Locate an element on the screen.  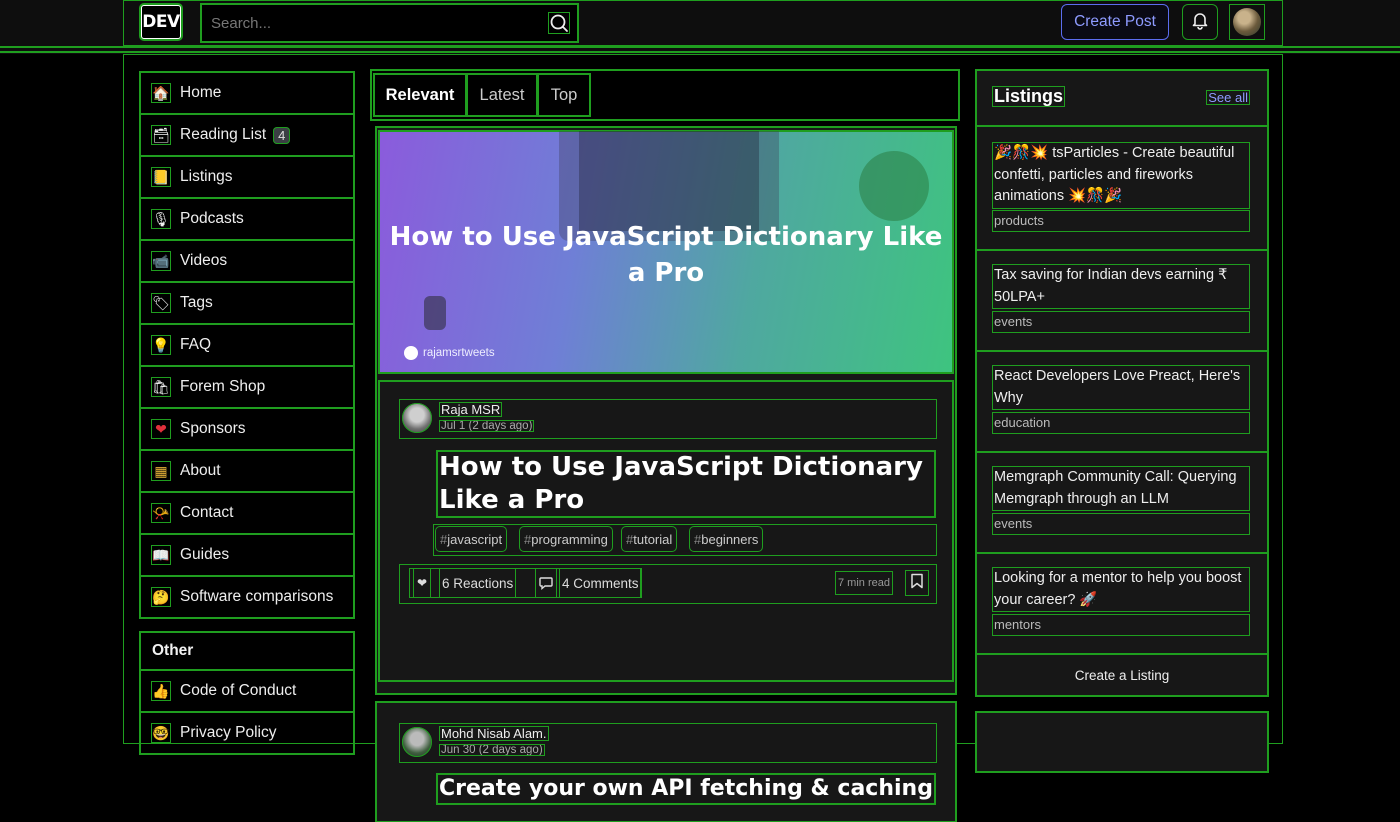
tag-label: javascript is located at coordinates (475, 539).